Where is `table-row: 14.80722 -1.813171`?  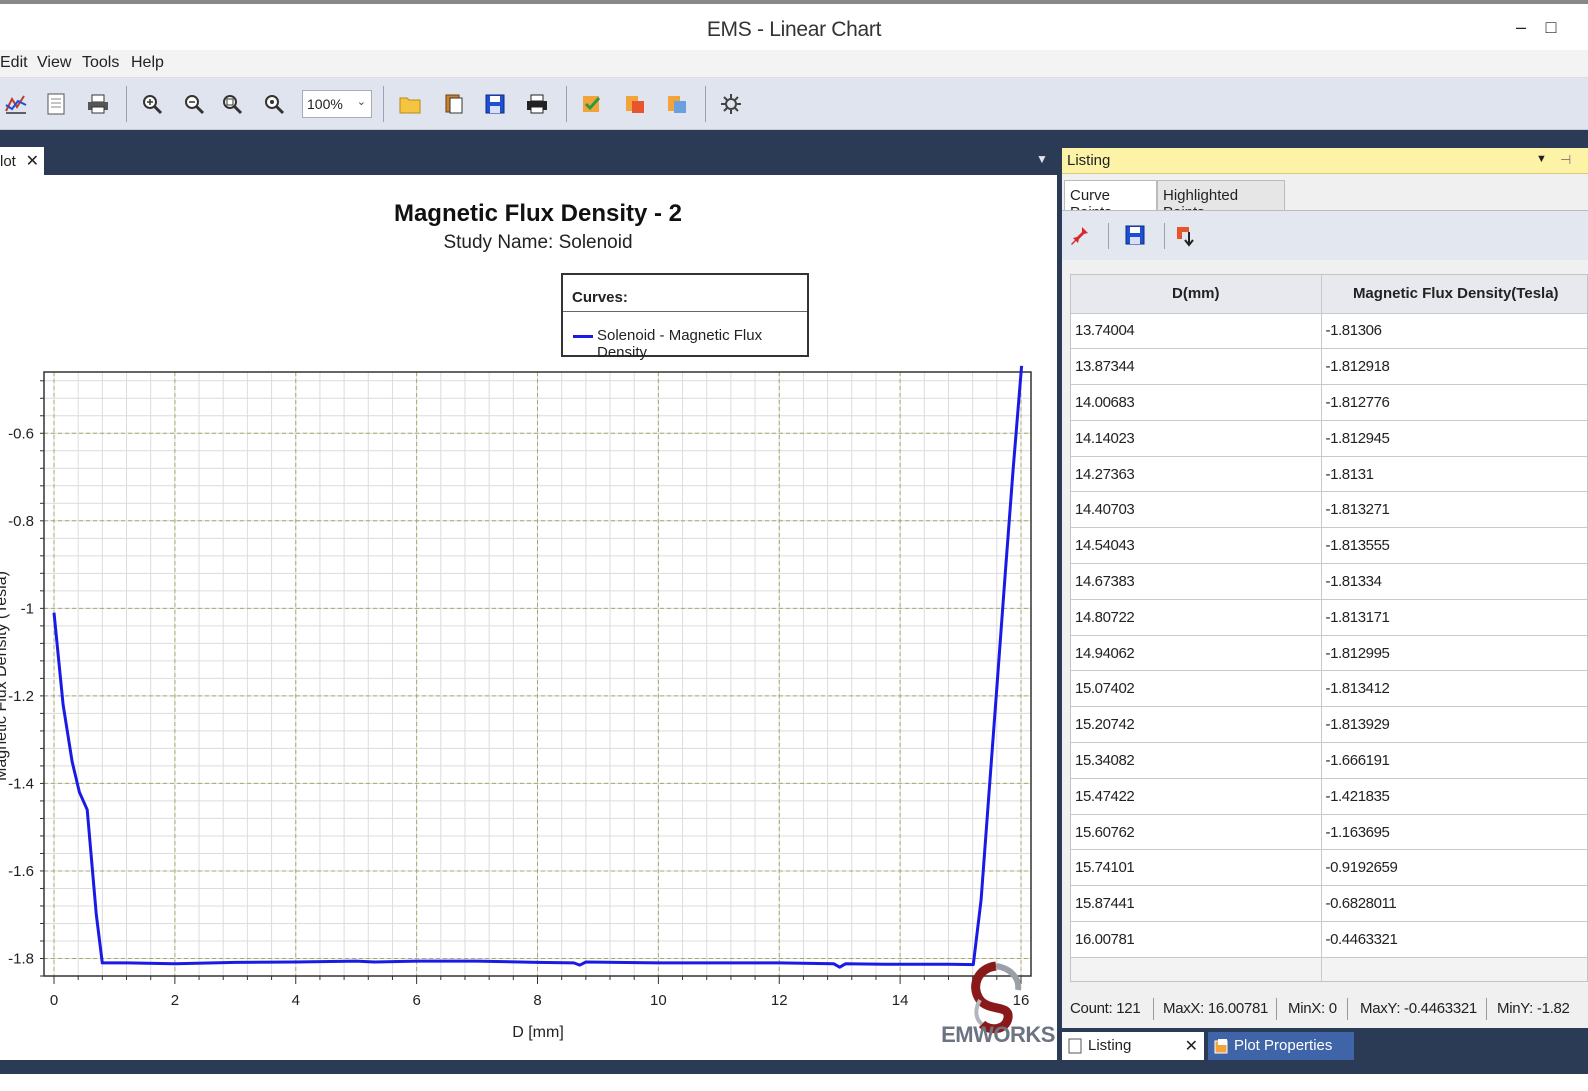 table-row: 14.80722 -1.813171 is located at coordinates (1329, 617).